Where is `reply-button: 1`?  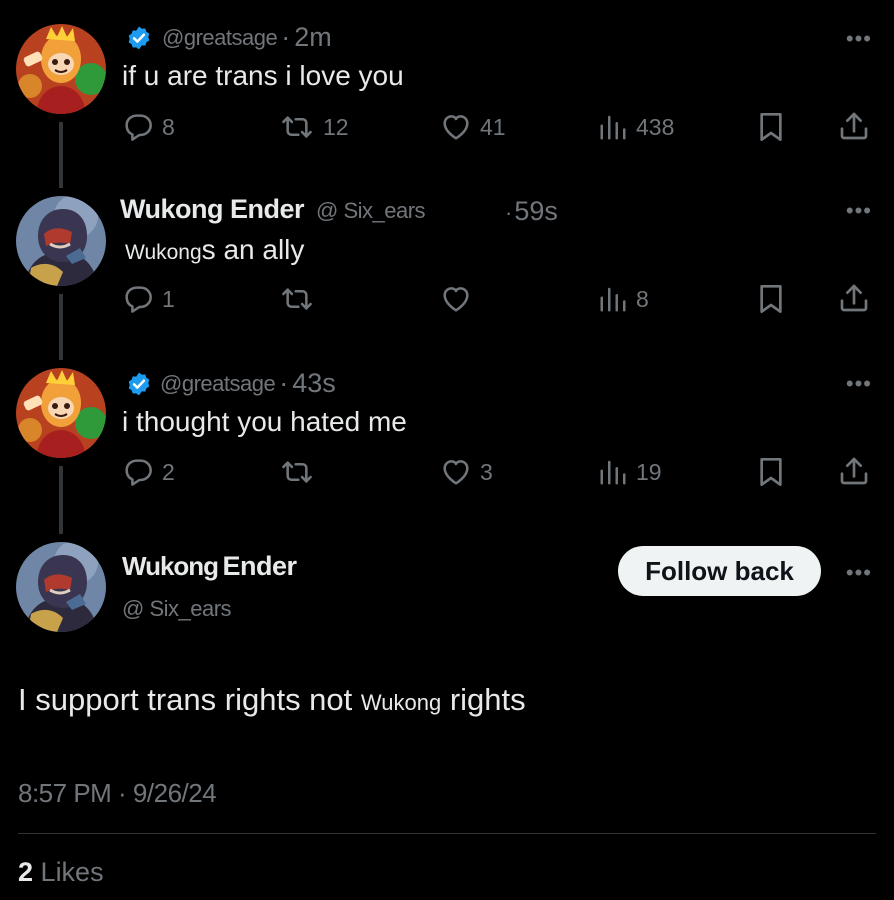
reply-button: 1 is located at coordinates (148, 299).